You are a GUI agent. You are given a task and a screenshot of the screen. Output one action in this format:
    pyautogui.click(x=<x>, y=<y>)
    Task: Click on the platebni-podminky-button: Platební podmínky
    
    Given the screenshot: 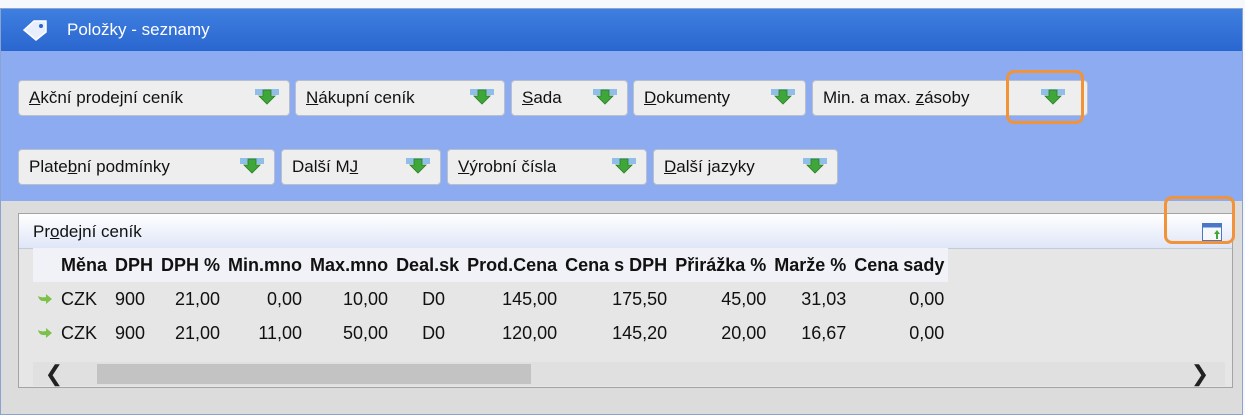 What is the action you would take?
    pyautogui.click(x=146, y=167)
    